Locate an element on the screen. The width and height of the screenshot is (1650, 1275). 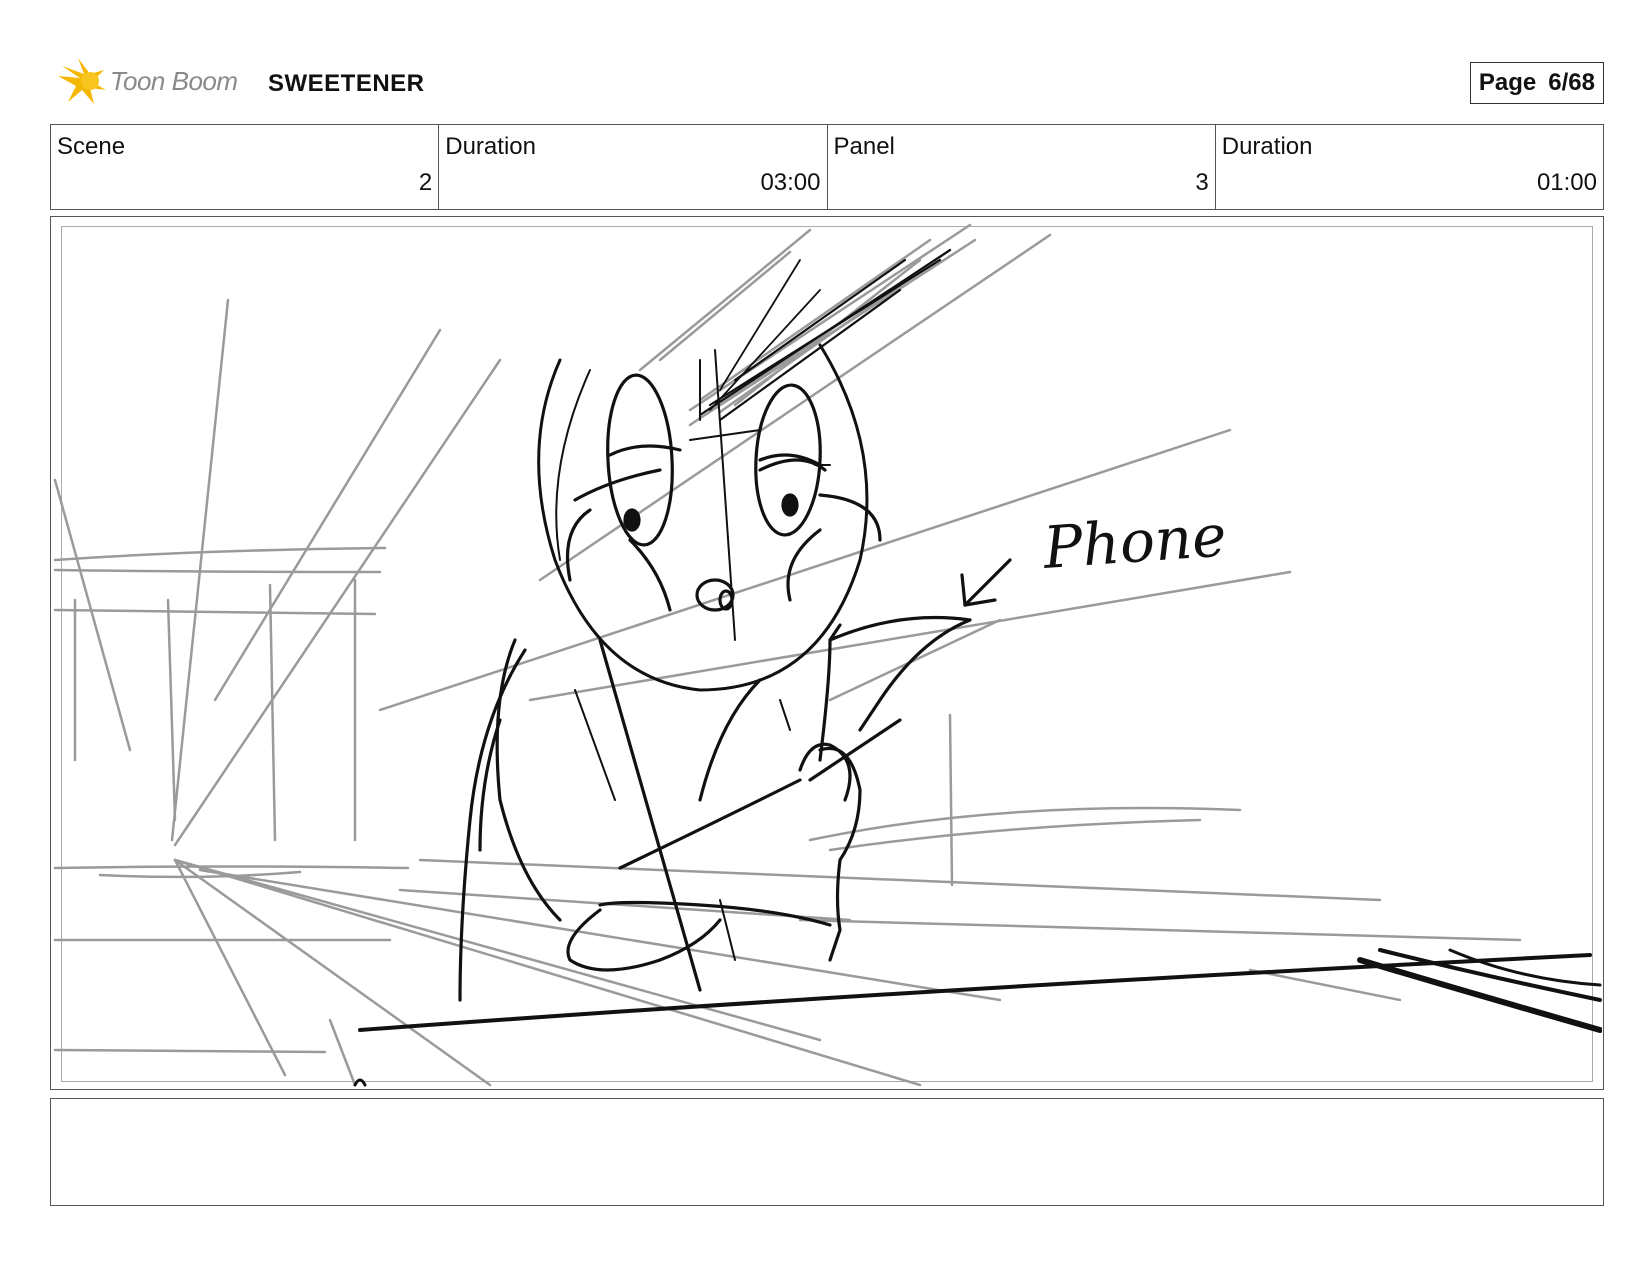
phone-annotation: Phone is located at coordinates (1134, 541).